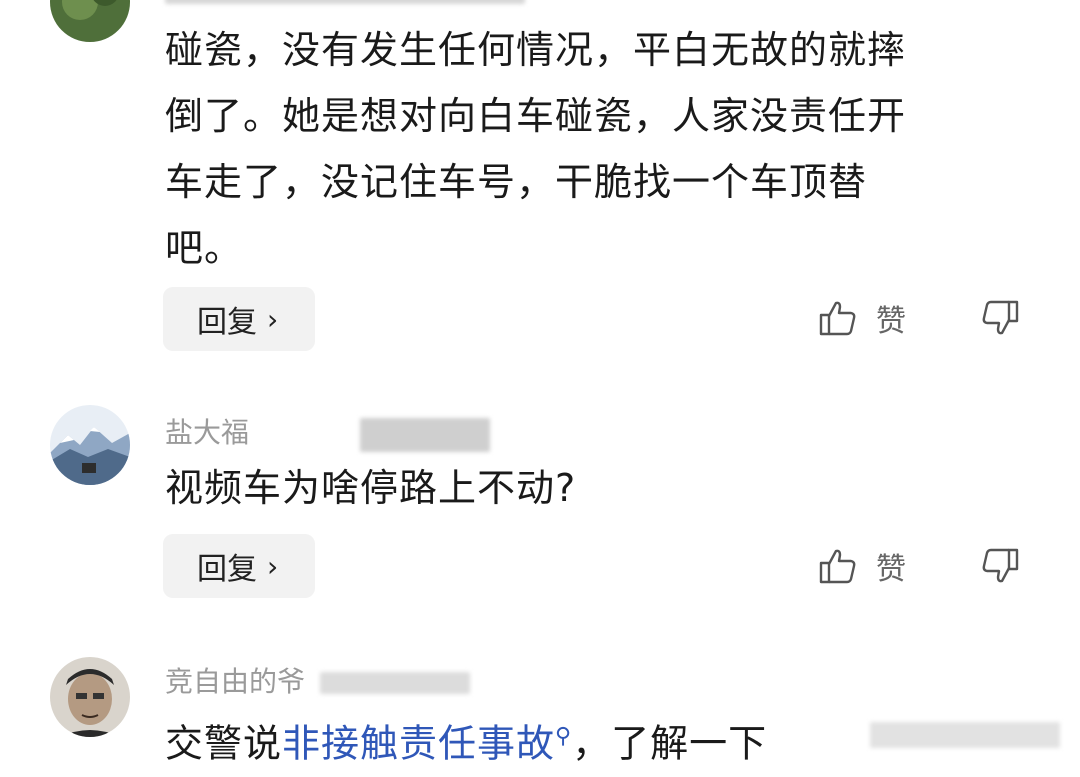  What do you see at coordinates (536, 116) in the screenshot?
I see `comment-line: 倒了。她是想对向白车碰瓷，人家没责任开` at bounding box center [536, 116].